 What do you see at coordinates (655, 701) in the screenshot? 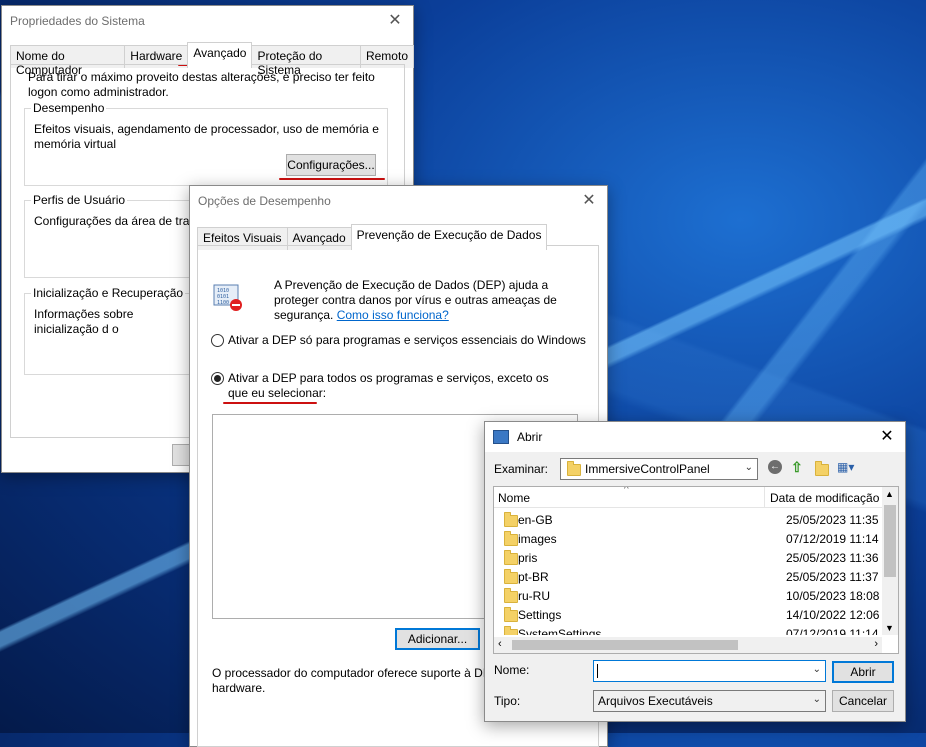
I see `file-type-value: Arquivos Executáveis` at bounding box center [655, 701].